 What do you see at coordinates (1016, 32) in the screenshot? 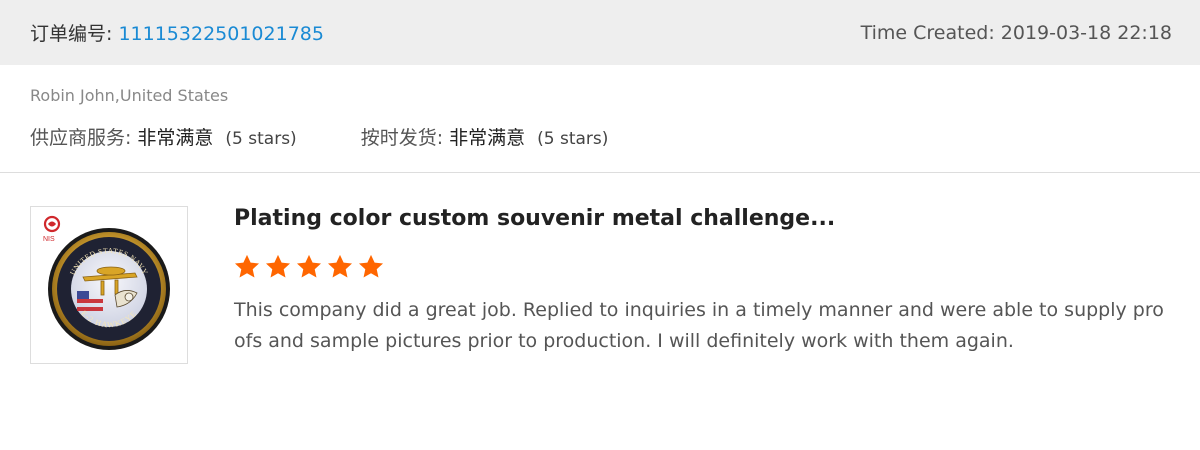
I see `time-created: Time Created: 2019-03-18 22:18` at bounding box center [1016, 32].